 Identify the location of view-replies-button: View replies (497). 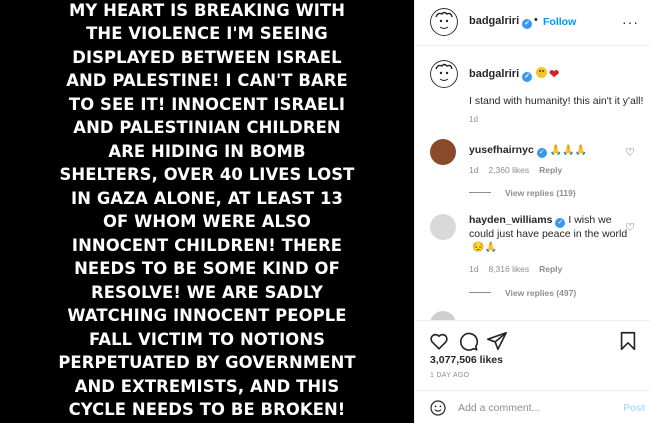
(522, 293).